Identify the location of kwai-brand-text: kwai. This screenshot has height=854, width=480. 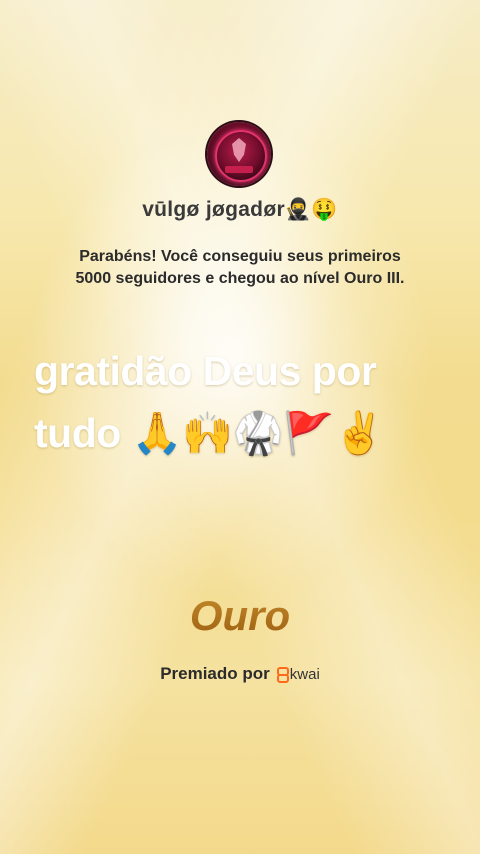
(304, 674).